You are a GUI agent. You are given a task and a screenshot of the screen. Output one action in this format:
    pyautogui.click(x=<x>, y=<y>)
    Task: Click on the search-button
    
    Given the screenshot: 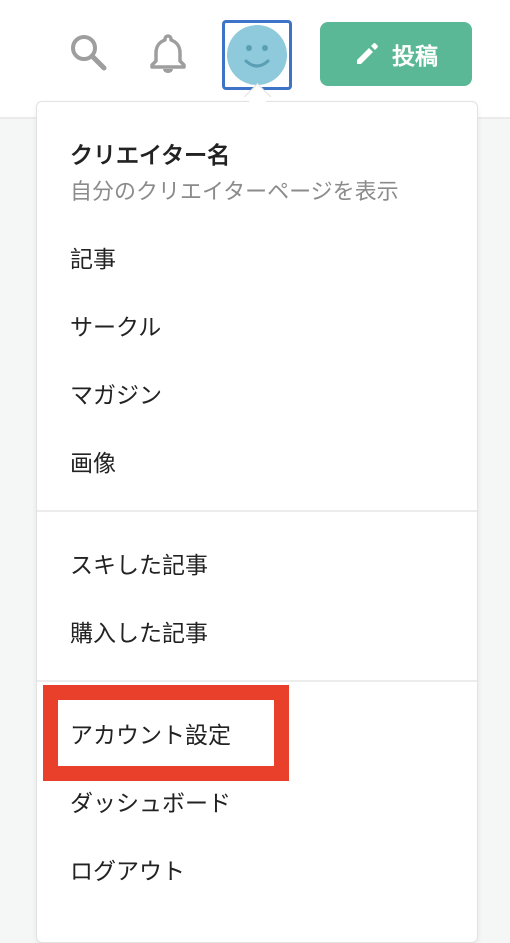 What is the action you would take?
    pyautogui.click(x=88, y=52)
    